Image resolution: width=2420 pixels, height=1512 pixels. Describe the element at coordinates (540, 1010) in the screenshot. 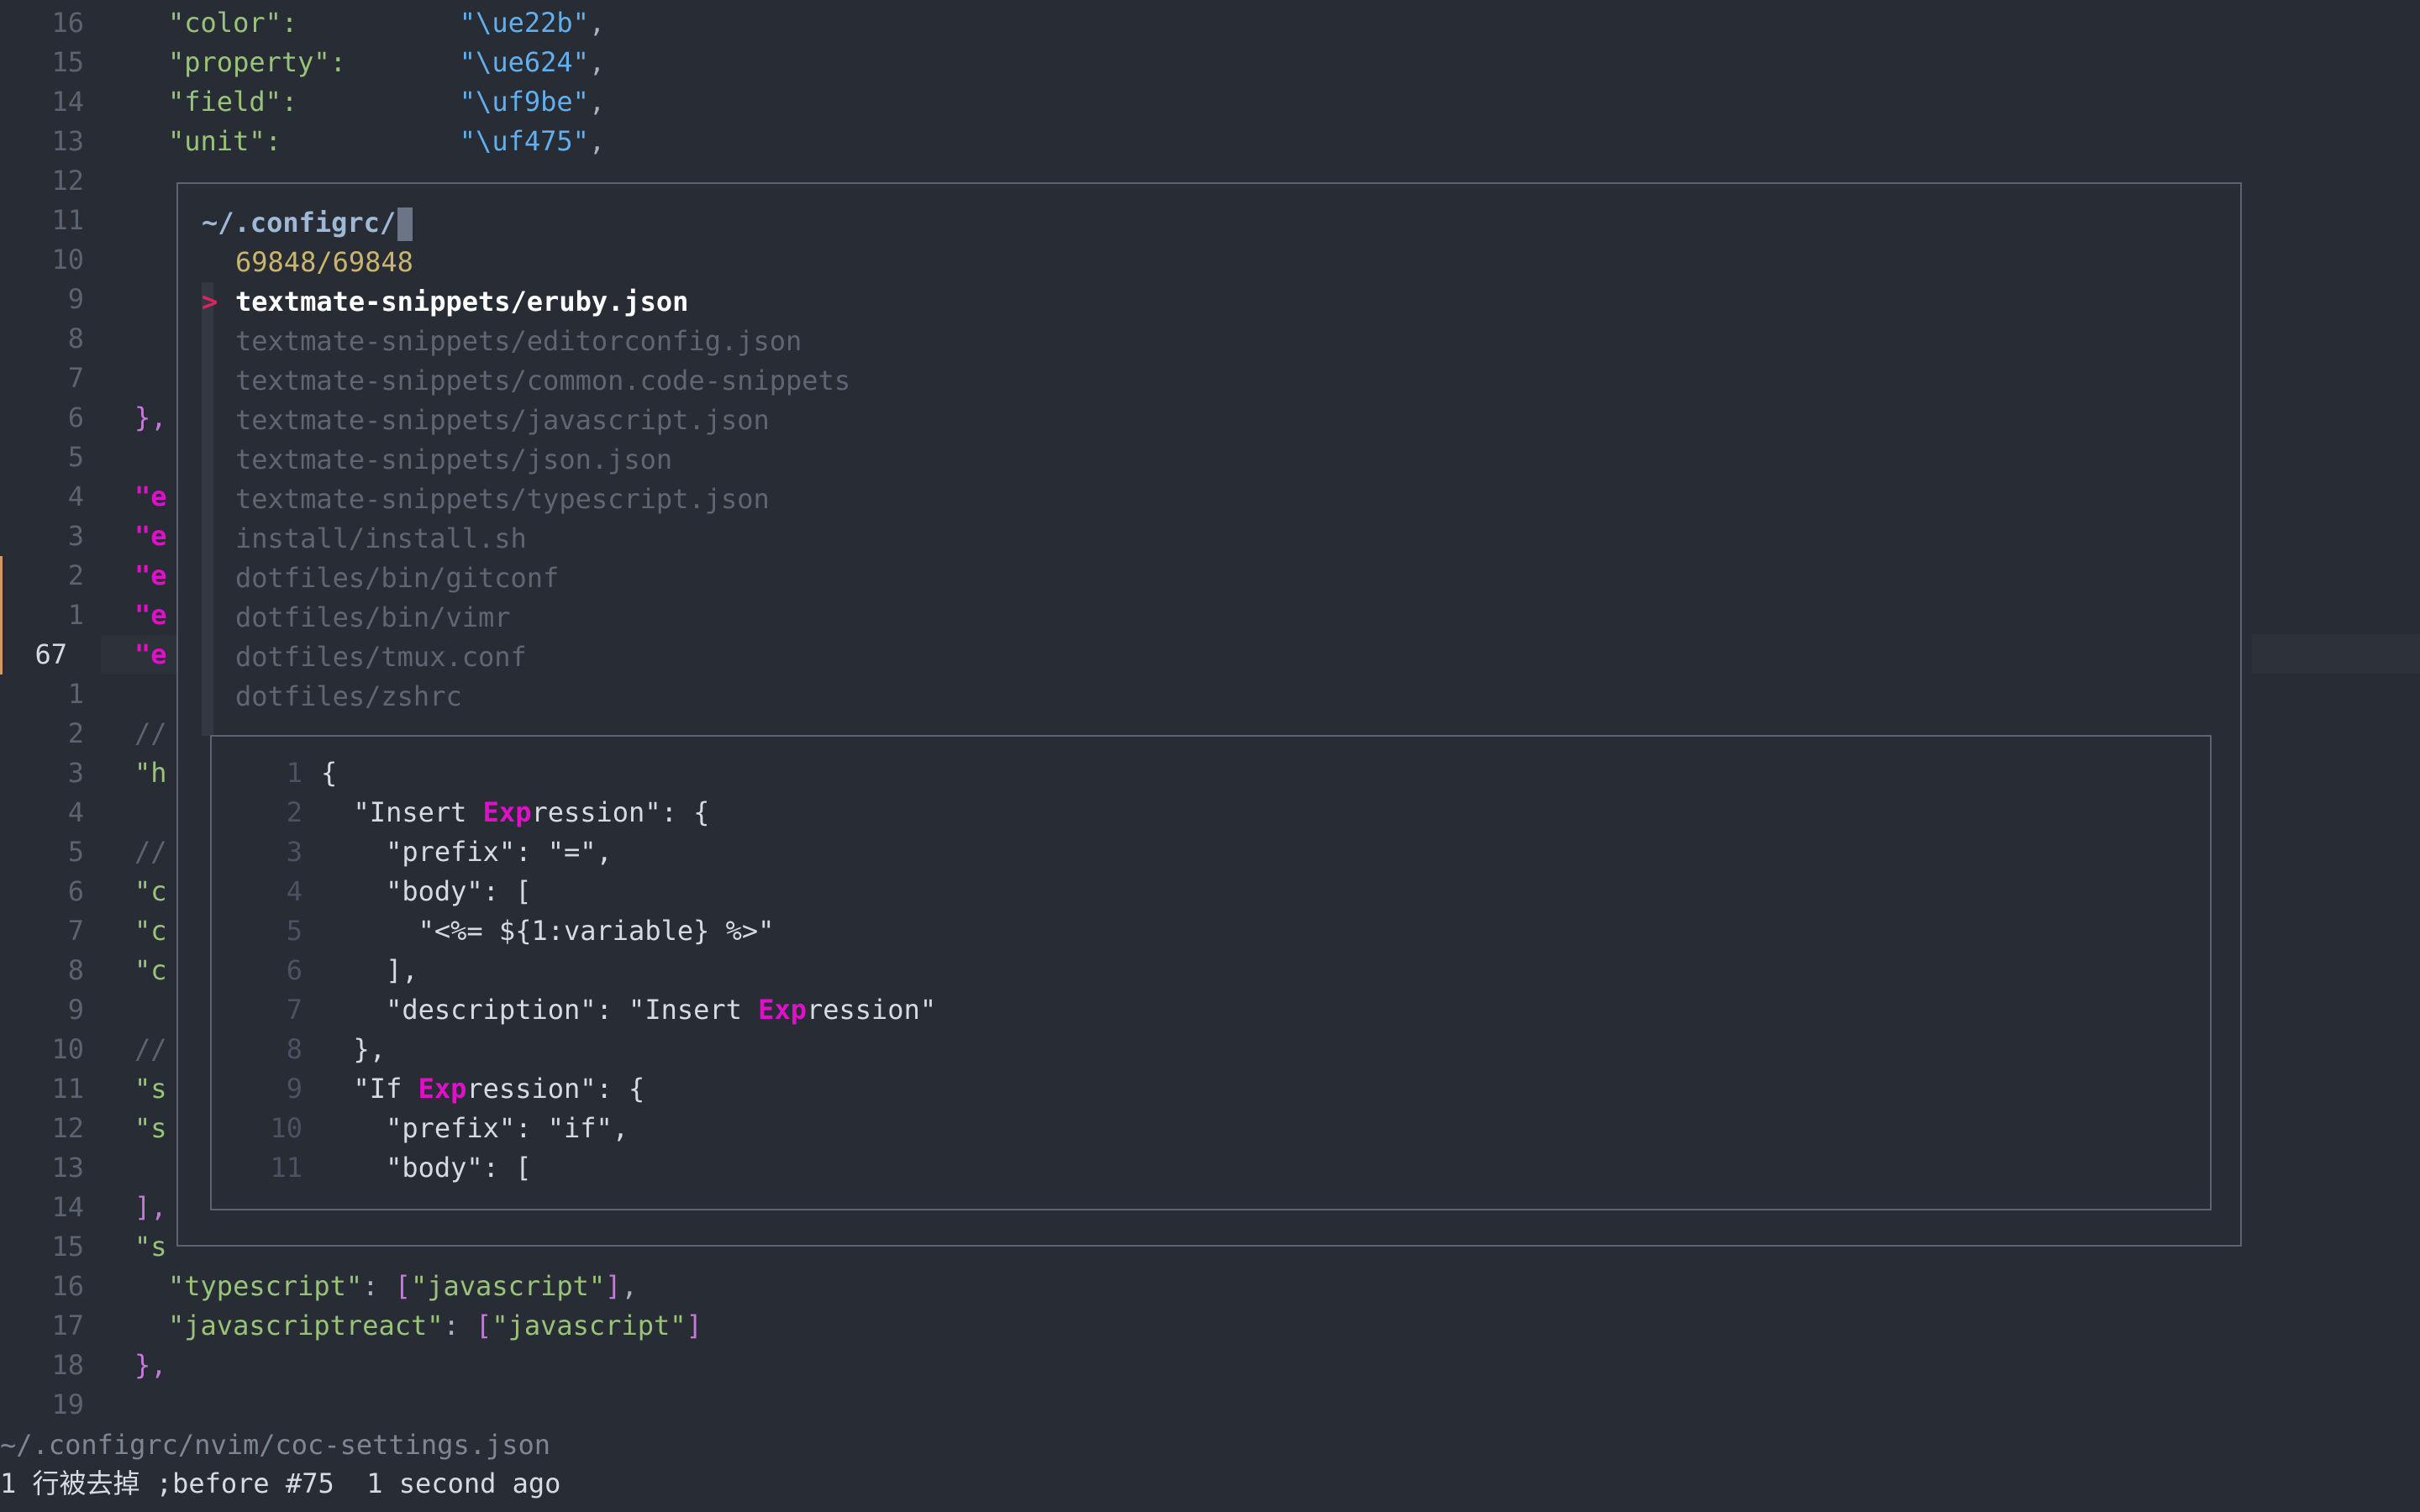

I see `preview-text: "description": "Insert` at that location.